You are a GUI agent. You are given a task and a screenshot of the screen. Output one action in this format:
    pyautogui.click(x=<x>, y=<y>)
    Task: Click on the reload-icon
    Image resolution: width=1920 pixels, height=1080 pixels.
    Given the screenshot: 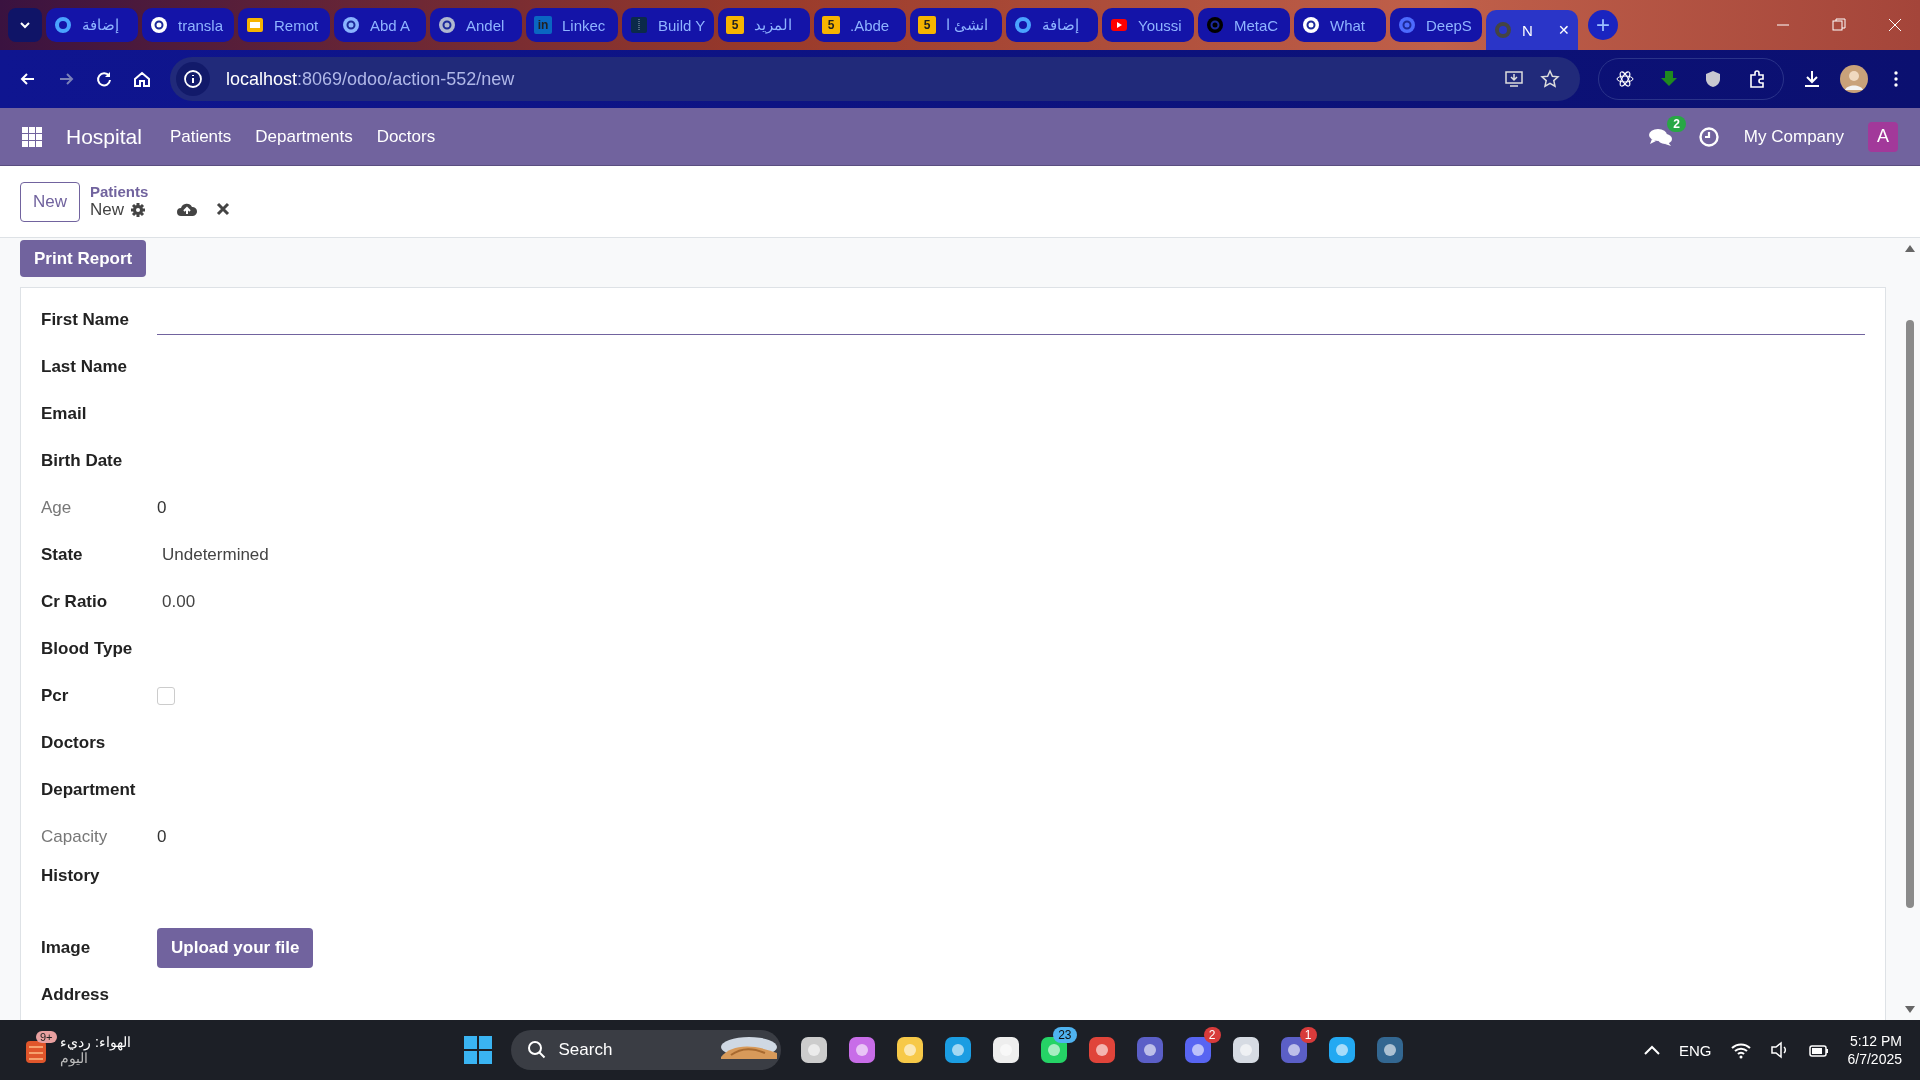 What is the action you would take?
    pyautogui.click(x=104, y=79)
    